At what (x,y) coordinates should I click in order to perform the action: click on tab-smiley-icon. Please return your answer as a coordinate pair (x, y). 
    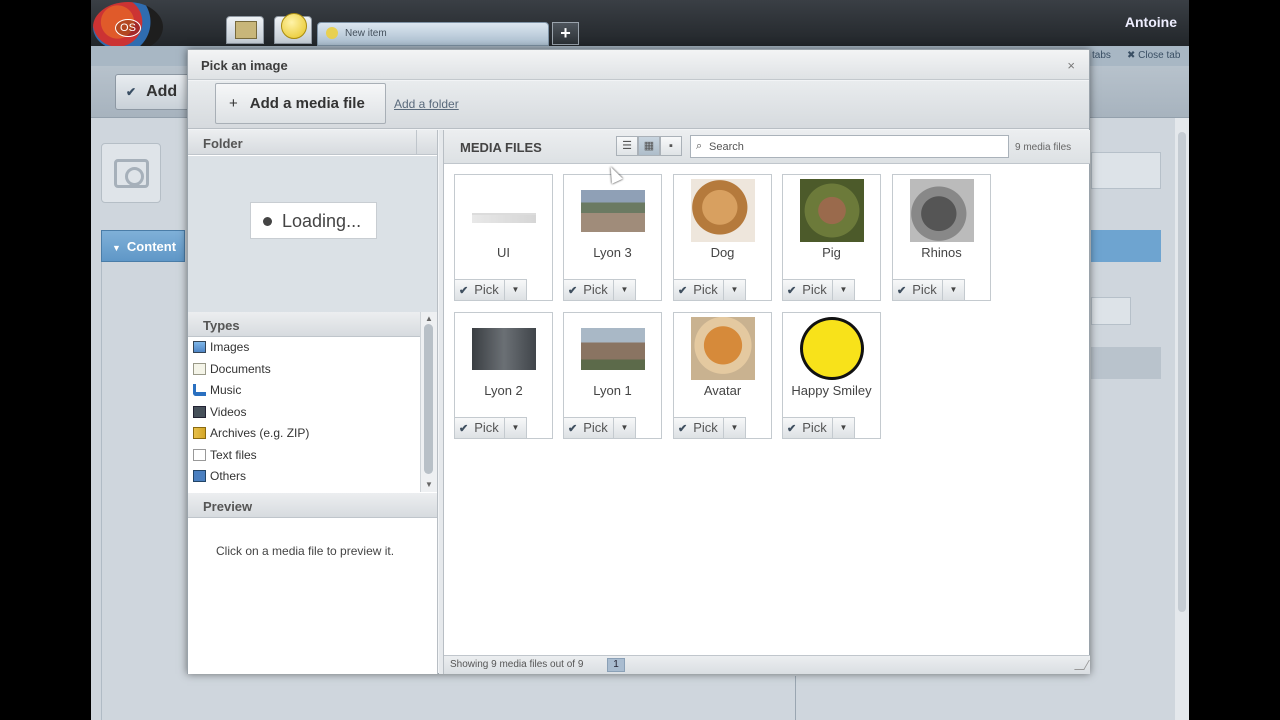
    Looking at the image, I should click on (293, 28).